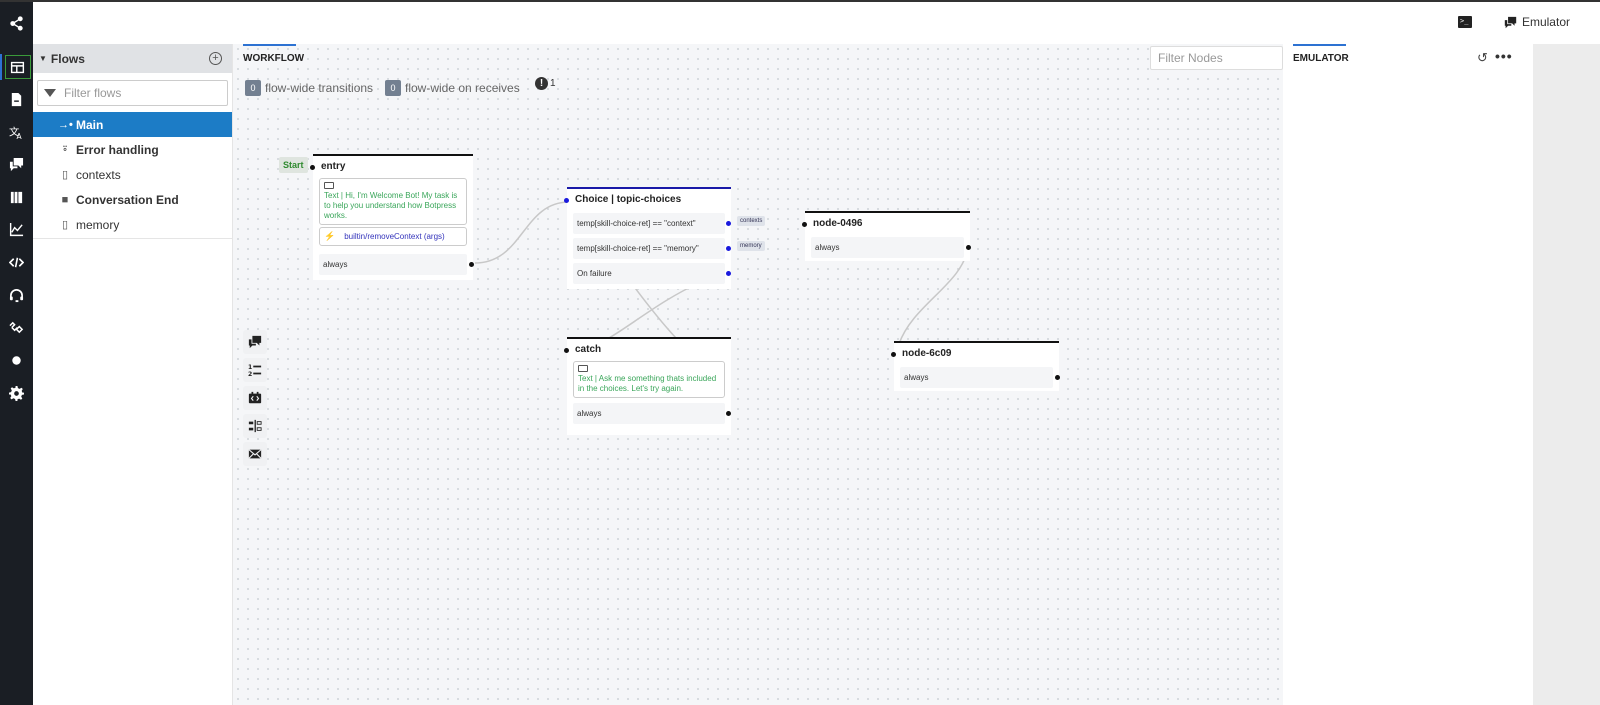 Image resolution: width=1600 pixels, height=705 pixels. What do you see at coordinates (16, 262) in the screenshot?
I see `code-editor-icon` at bounding box center [16, 262].